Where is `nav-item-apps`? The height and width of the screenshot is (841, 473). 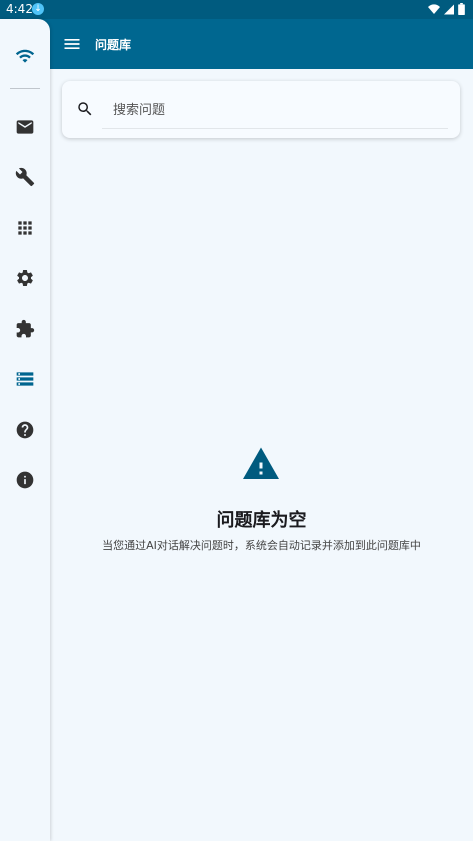
nav-item-apps is located at coordinates (25, 228).